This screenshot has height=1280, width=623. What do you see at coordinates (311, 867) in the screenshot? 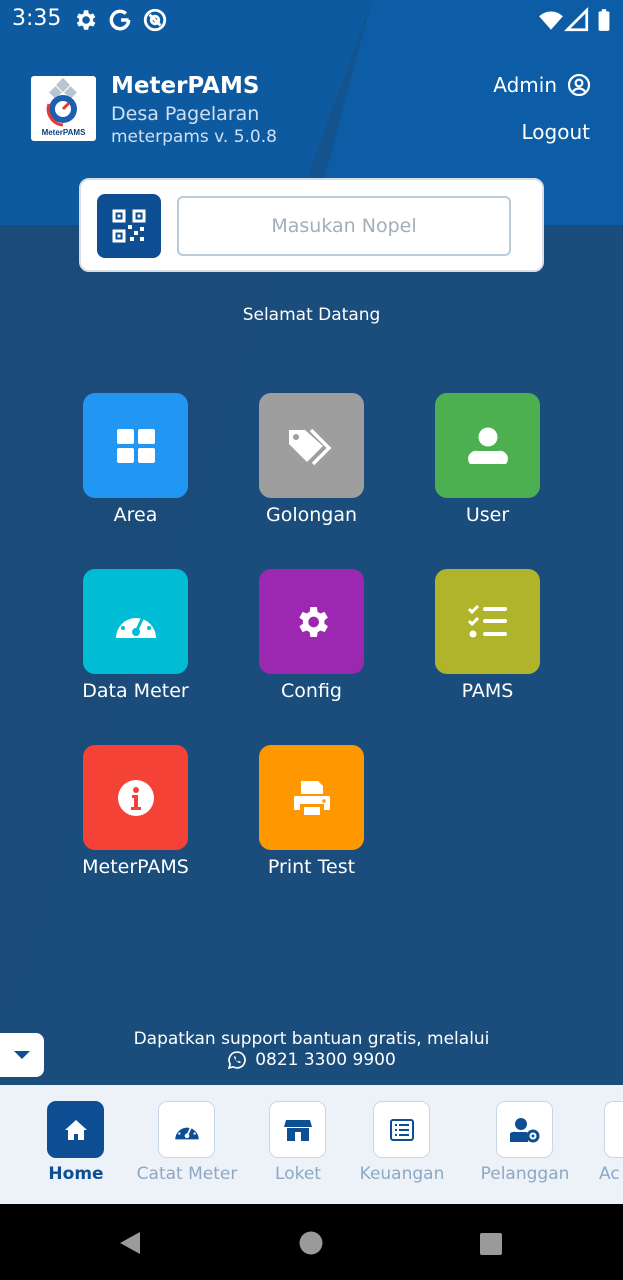
I see `menu-print-test-label: Print Test` at bounding box center [311, 867].